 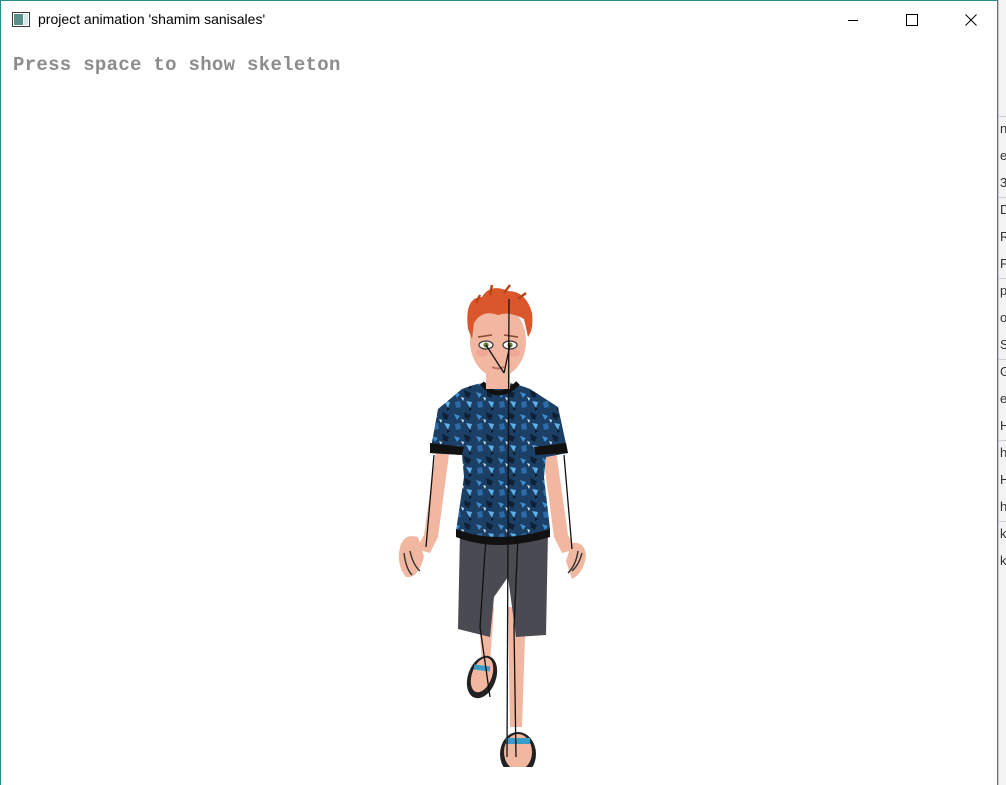 What do you see at coordinates (1003, 345) in the screenshot?
I see `background-glyph: S` at bounding box center [1003, 345].